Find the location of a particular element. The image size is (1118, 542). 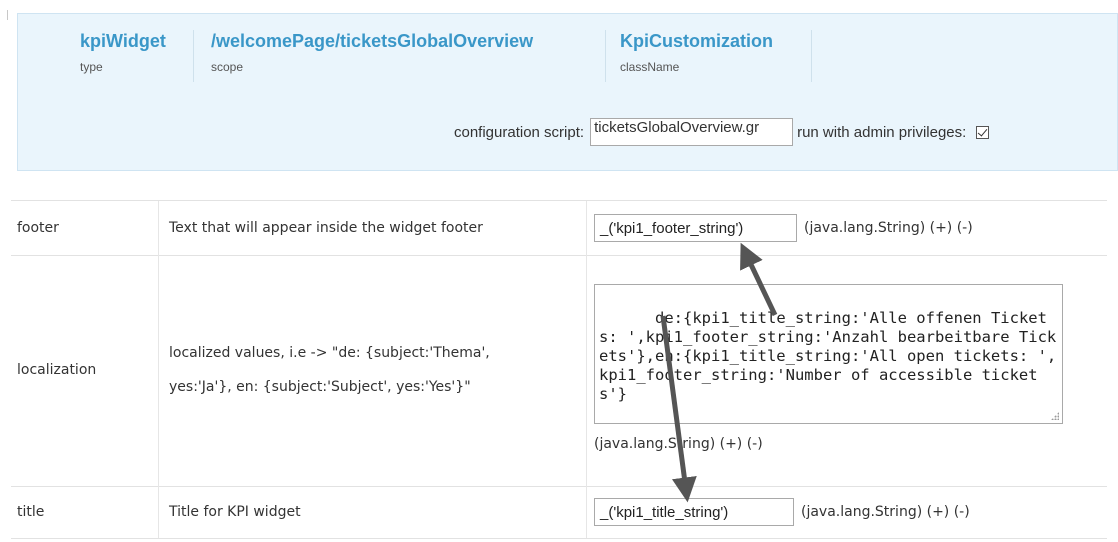

footer-value-input: _('kpi1_footer_string') is located at coordinates (695, 228).